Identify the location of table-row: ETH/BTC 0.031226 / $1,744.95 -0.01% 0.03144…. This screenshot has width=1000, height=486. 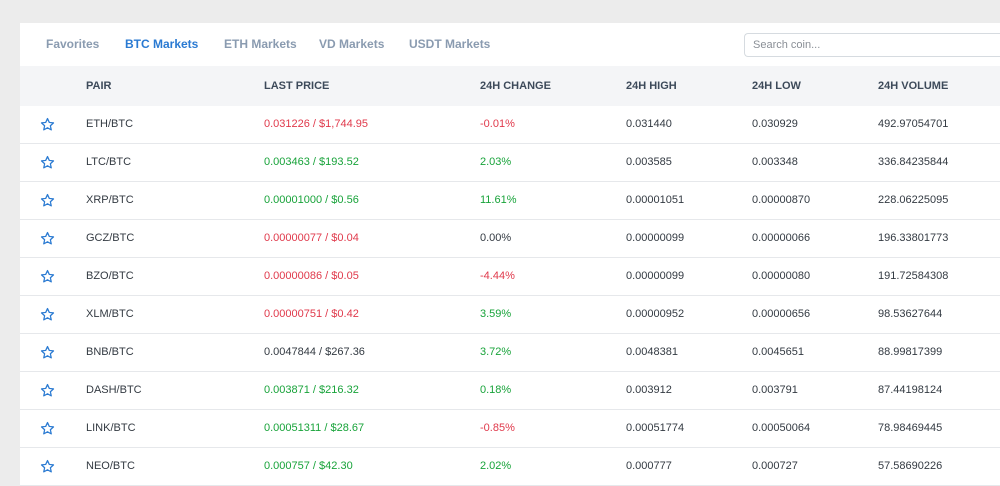
(510, 125).